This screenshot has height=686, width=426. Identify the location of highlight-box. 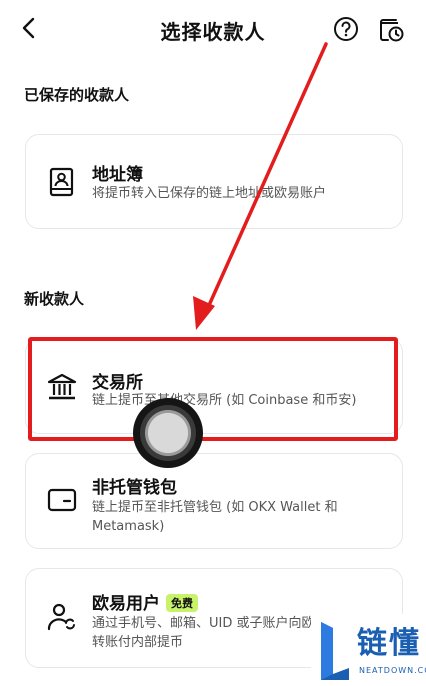
(213, 389).